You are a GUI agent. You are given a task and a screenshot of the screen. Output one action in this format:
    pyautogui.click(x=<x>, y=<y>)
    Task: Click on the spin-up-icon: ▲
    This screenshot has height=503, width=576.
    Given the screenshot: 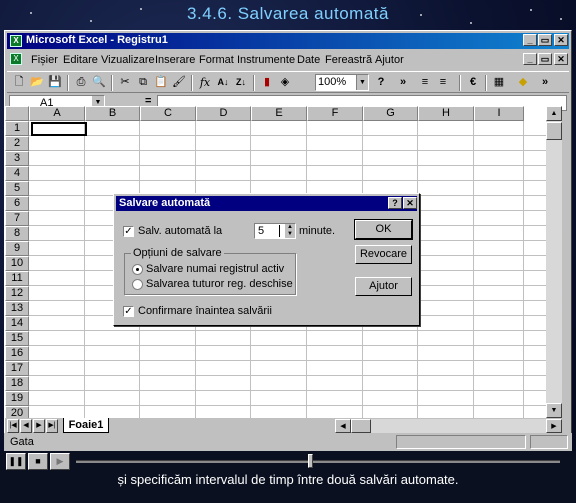 What is the action you would take?
    pyautogui.click(x=290, y=227)
    